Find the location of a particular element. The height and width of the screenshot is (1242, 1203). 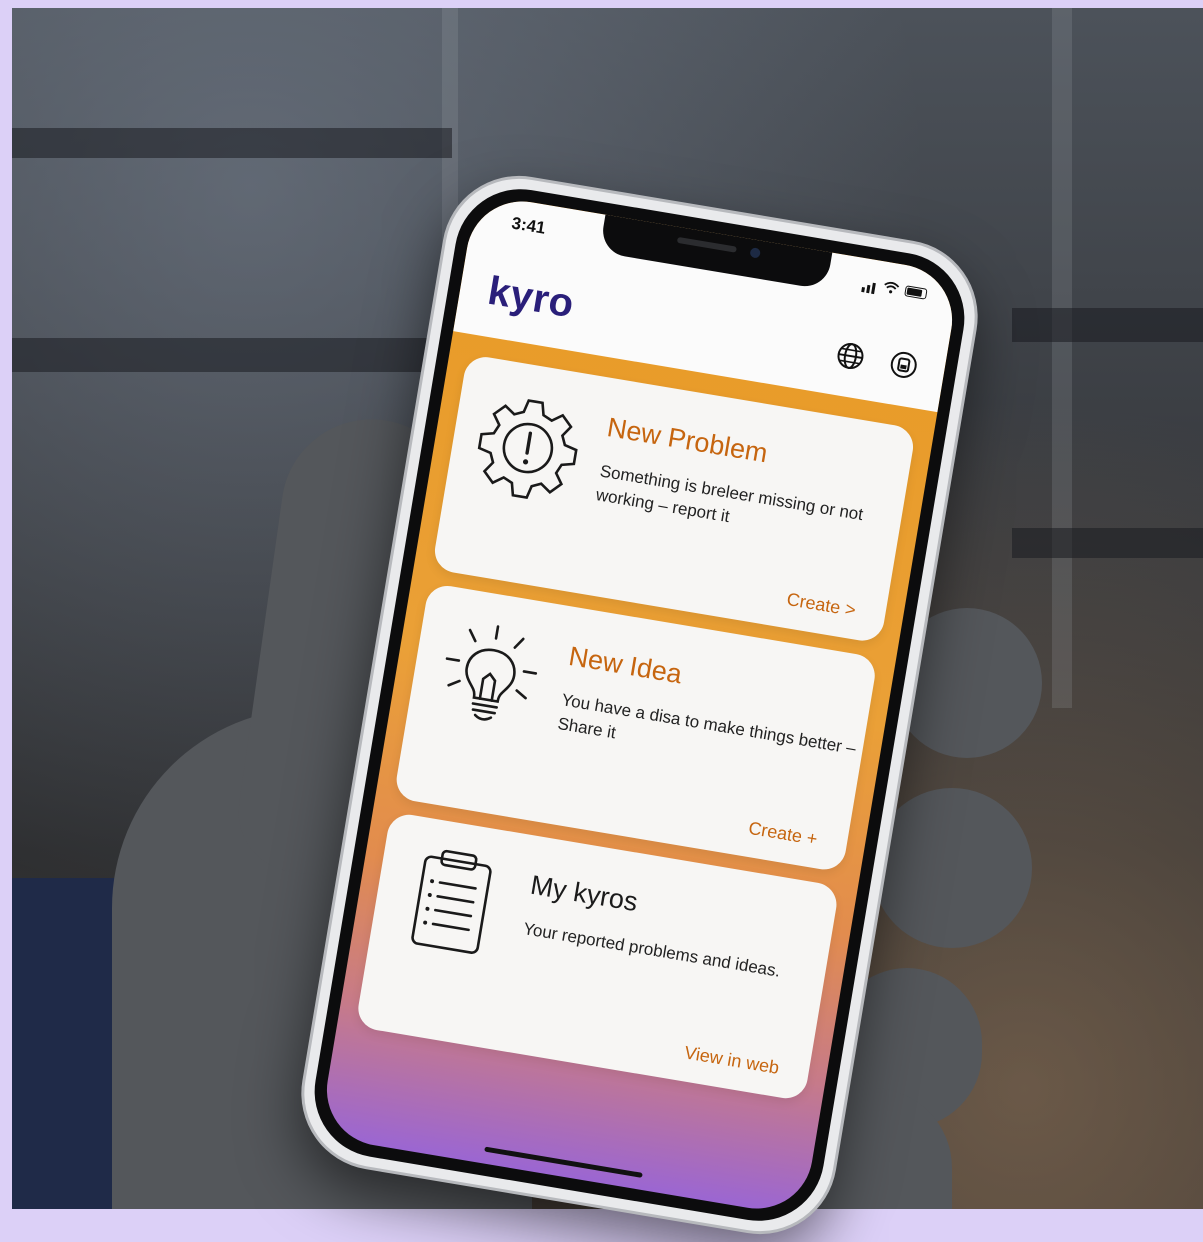

status-time: 3:41 is located at coordinates (528, 225).